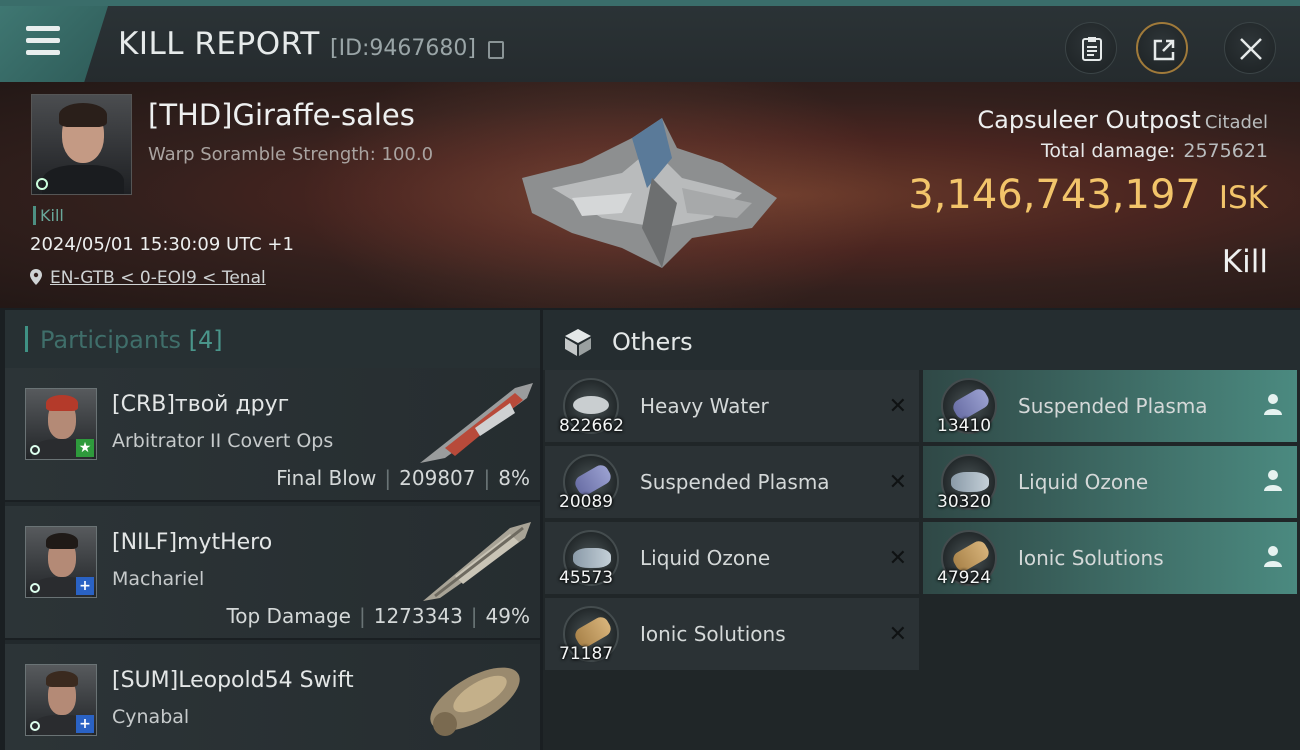  I want to click on others-label: Others, so click(652, 342).